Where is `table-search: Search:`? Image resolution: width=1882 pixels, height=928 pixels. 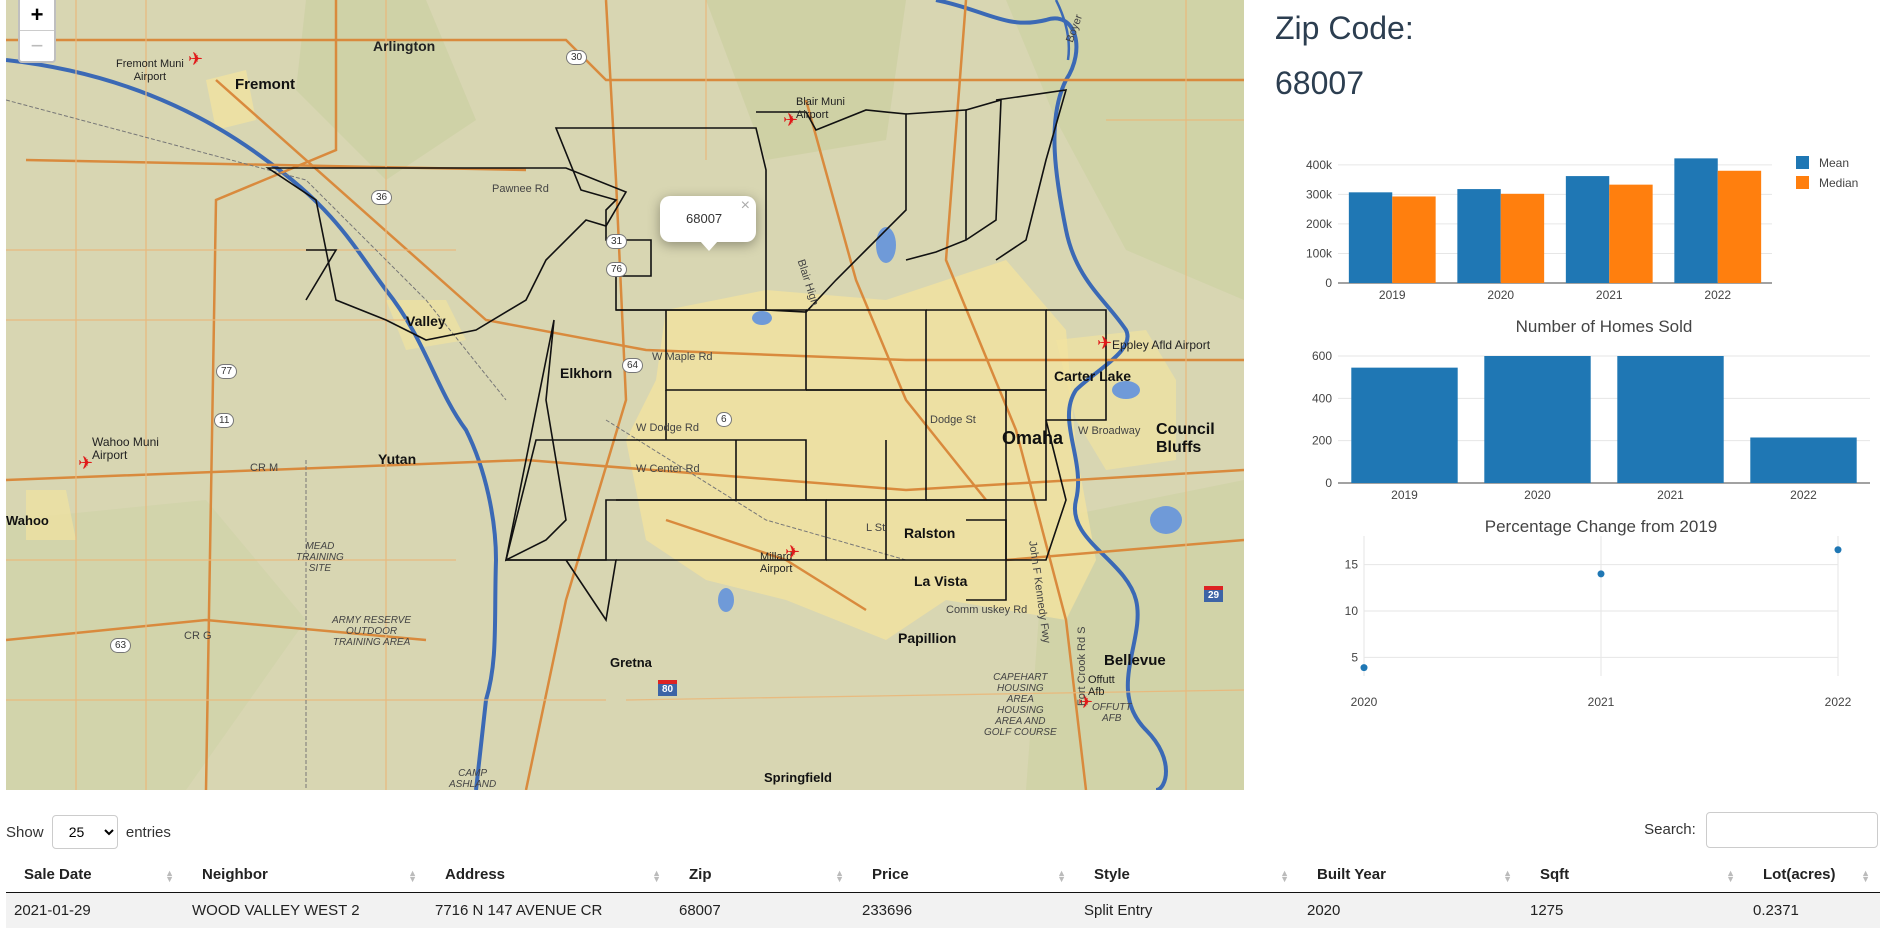
table-search: Search: is located at coordinates (1761, 830).